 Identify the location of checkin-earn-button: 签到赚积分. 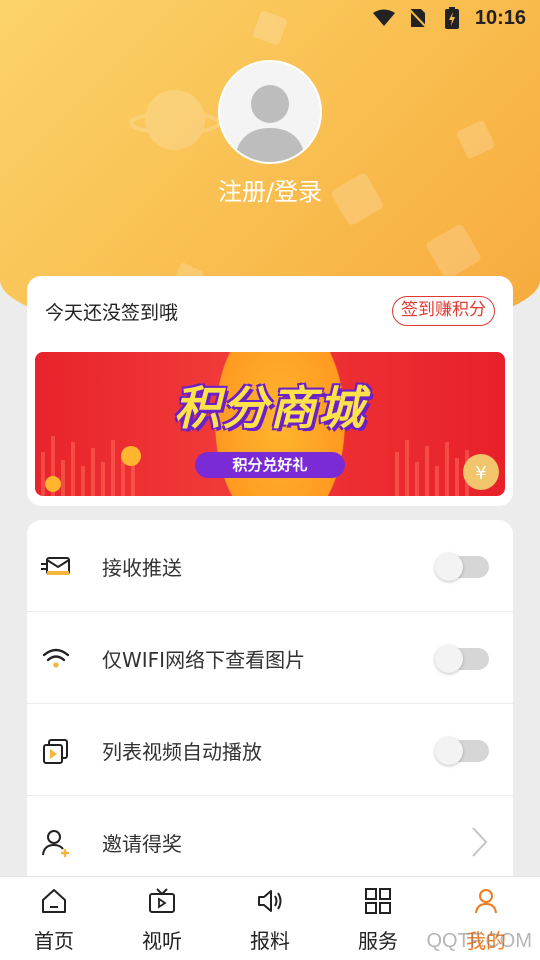
(443, 311).